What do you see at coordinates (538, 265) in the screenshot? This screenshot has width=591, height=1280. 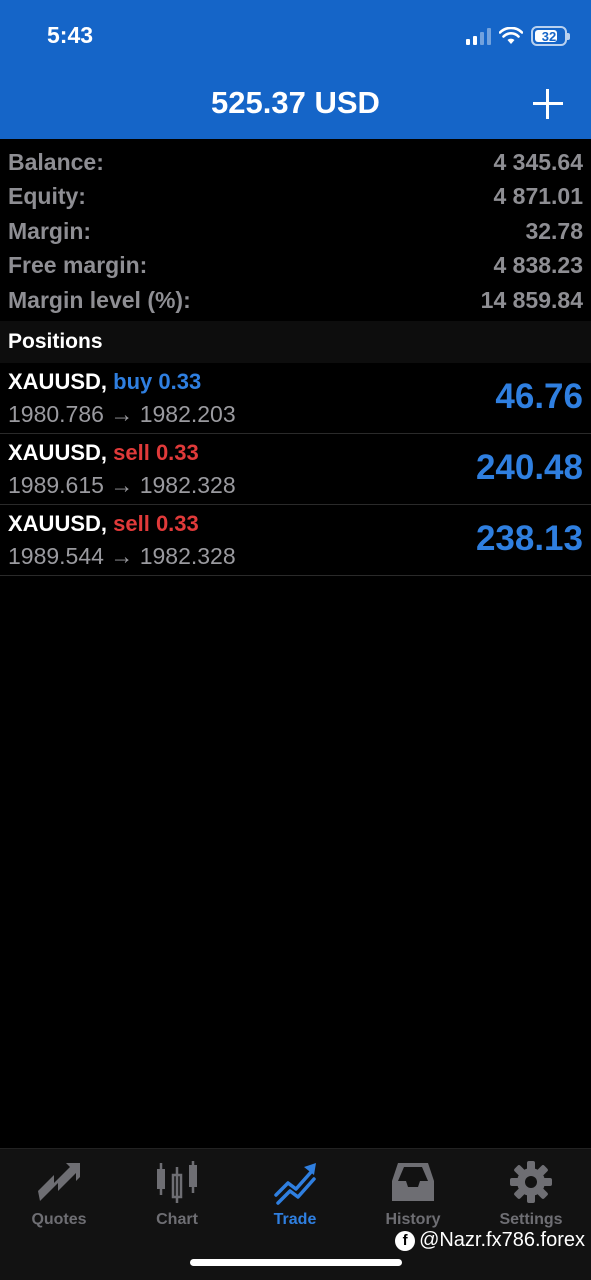 I see `free-margin-value: 4 838.23` at bounding box center [538, 265].